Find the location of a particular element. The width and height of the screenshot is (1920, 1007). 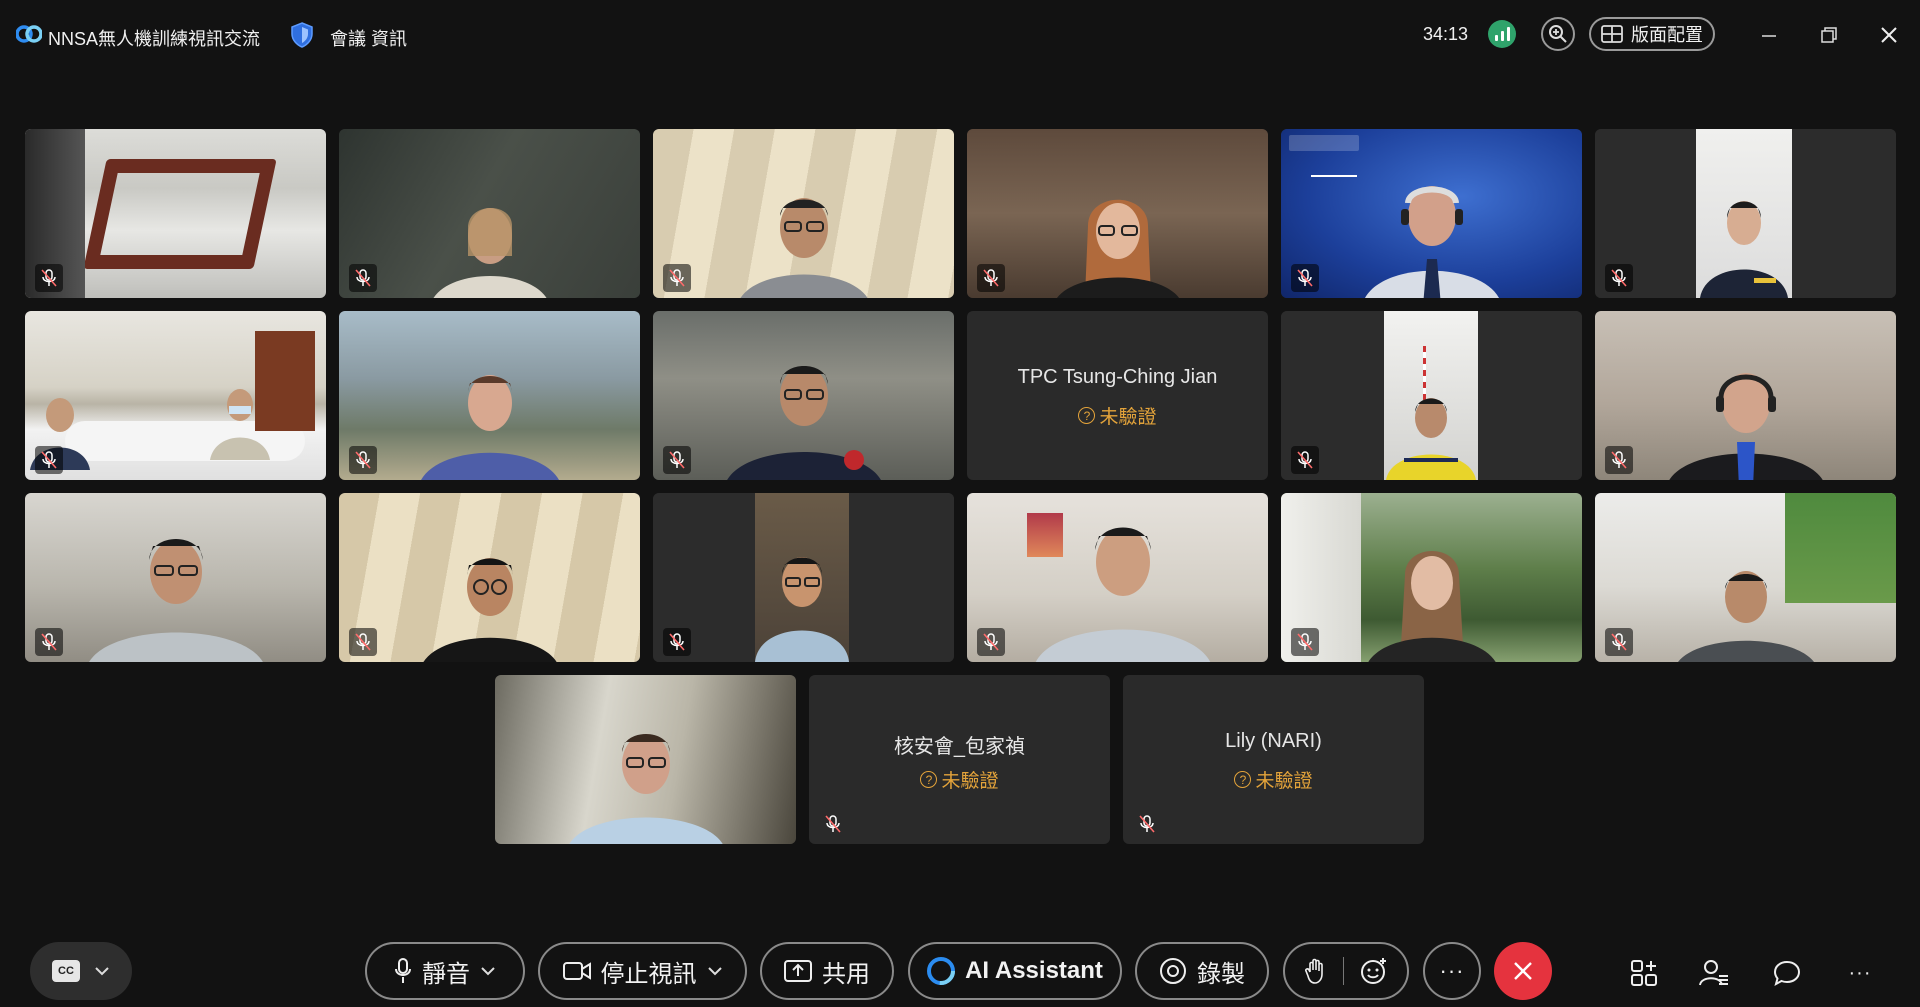

stop-video-label: 停止視訊 is located at coordinates (648, 974).